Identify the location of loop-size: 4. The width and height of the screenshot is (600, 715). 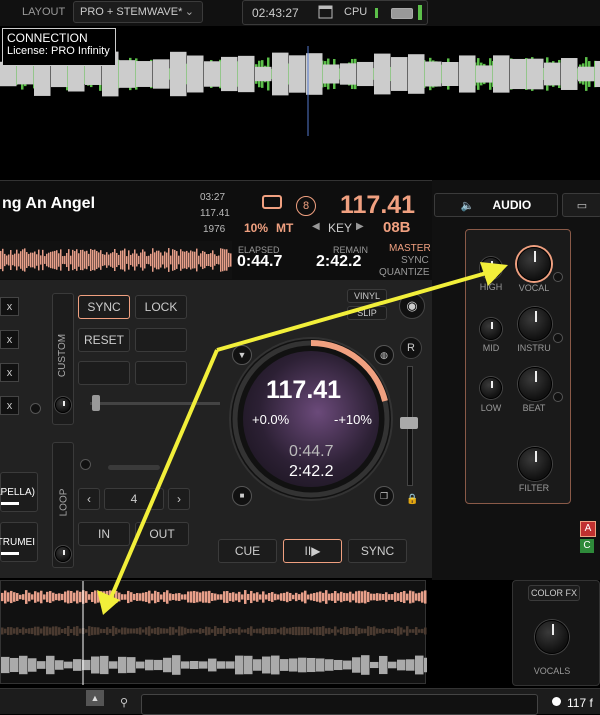
(134, 499).